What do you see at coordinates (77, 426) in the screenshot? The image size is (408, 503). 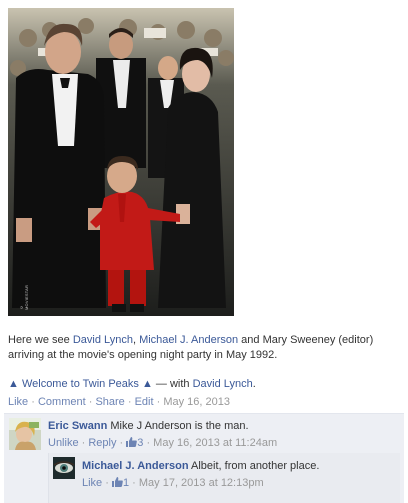 I see `comment-author: Eric Swann` at bounding box center [77, 426].